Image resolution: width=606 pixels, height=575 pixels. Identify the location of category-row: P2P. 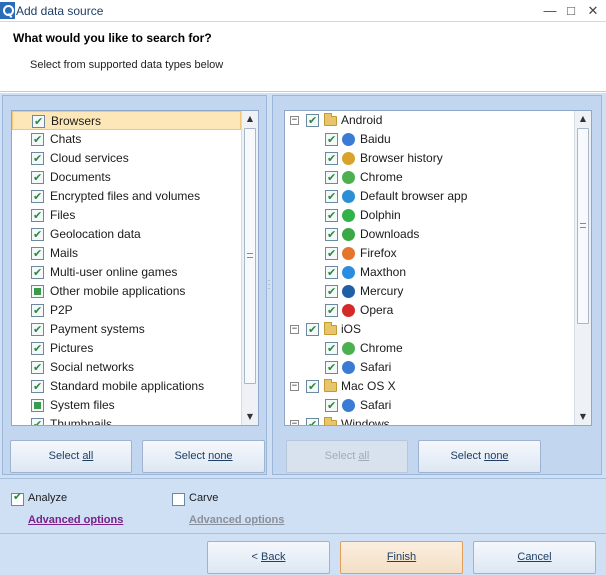
(126, 310).